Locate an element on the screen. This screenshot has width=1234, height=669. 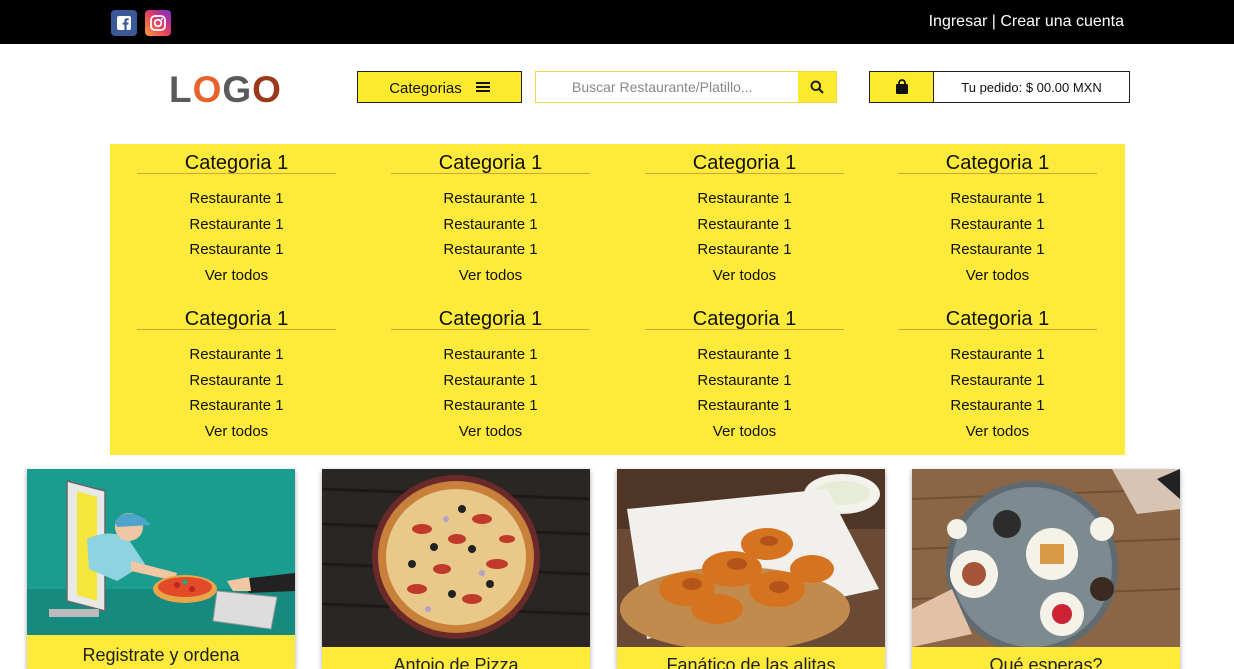
facebook-icon is located at coordinates (124, 23).